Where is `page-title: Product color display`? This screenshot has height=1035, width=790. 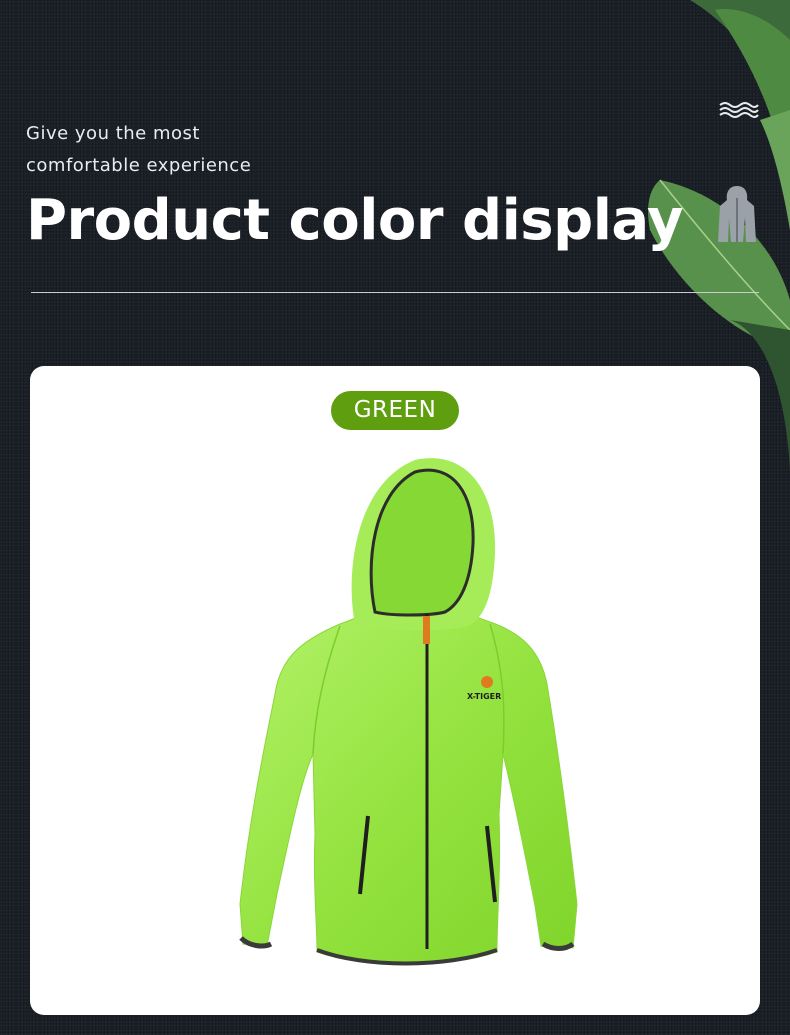 page-title: Product color display is located at coordinates (354, 220).